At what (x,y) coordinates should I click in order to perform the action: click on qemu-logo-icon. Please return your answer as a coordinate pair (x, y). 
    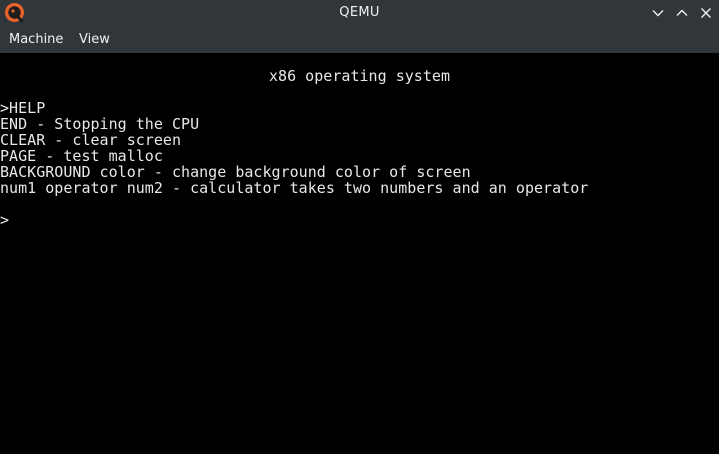
    Looking at the image, I should click on (14, 12).